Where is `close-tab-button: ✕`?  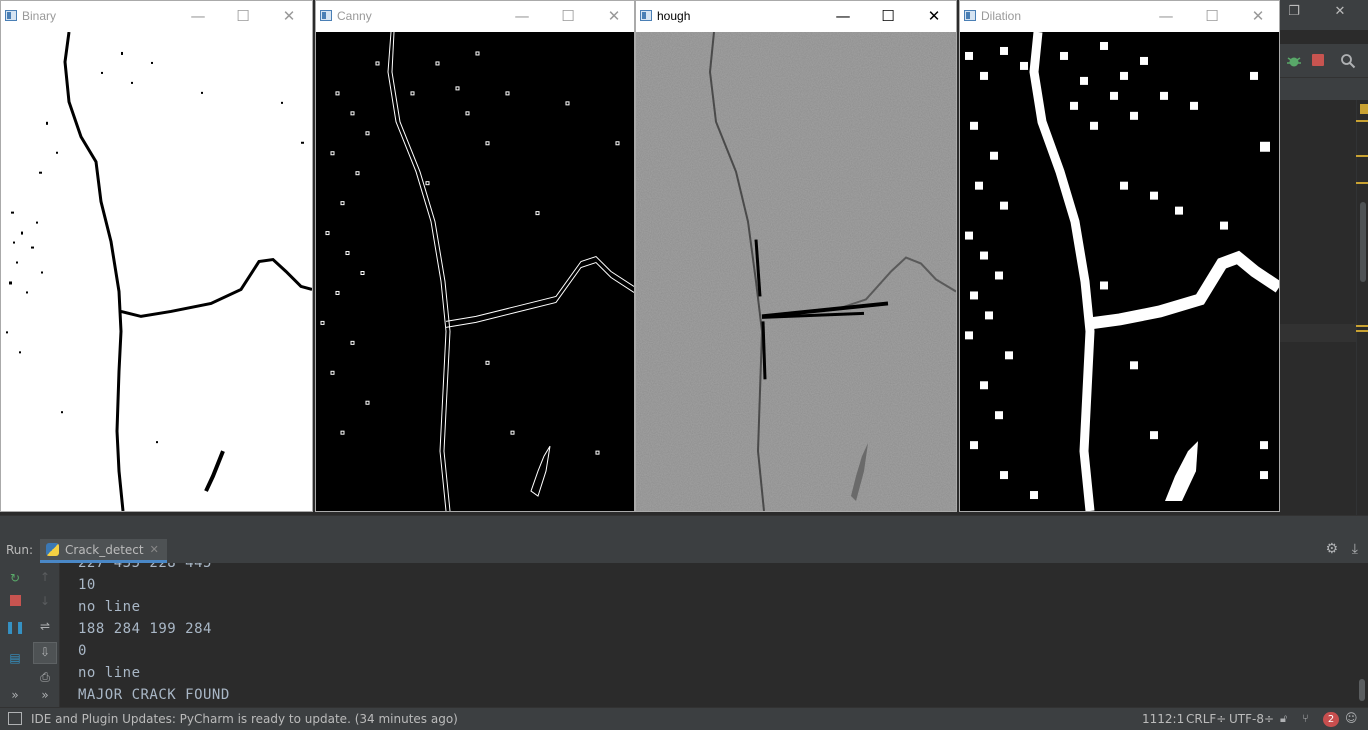
close-tab-button: ✕ is located at coordinates (154, 549).